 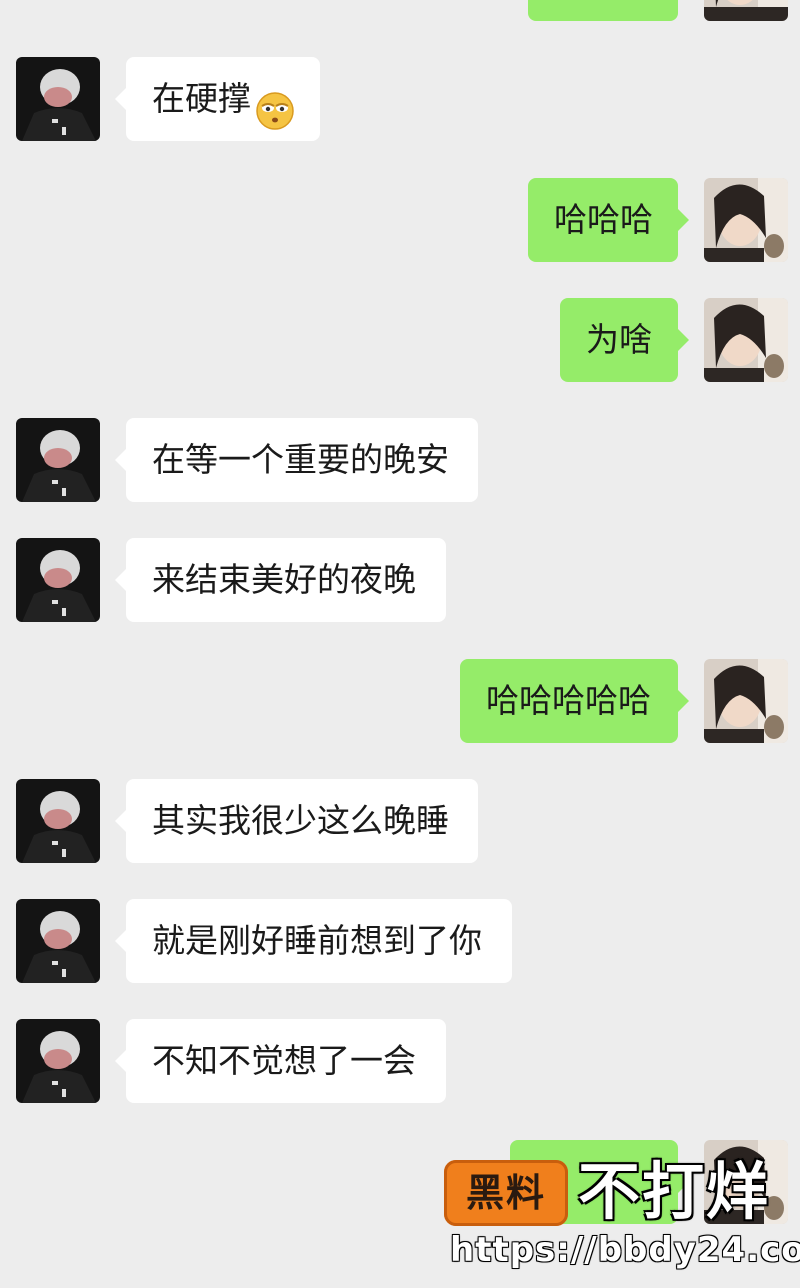 I want to click on message-row-incoming: 来结束美好的夜晚, so click(x=400, y=580).